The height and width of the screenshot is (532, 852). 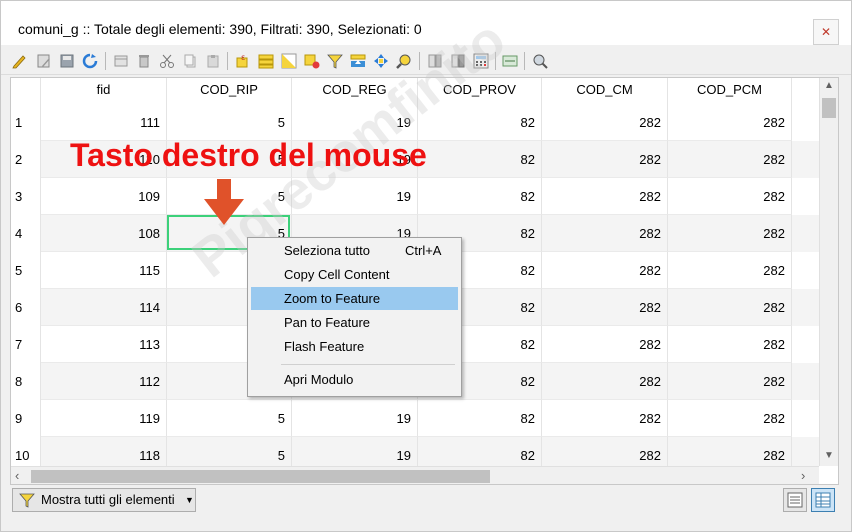 What do you see at coordinates (108, 499) in the screenshot?
I see `filter-label: Mostra tutti gli elementi` at bounding box center [108, 499].